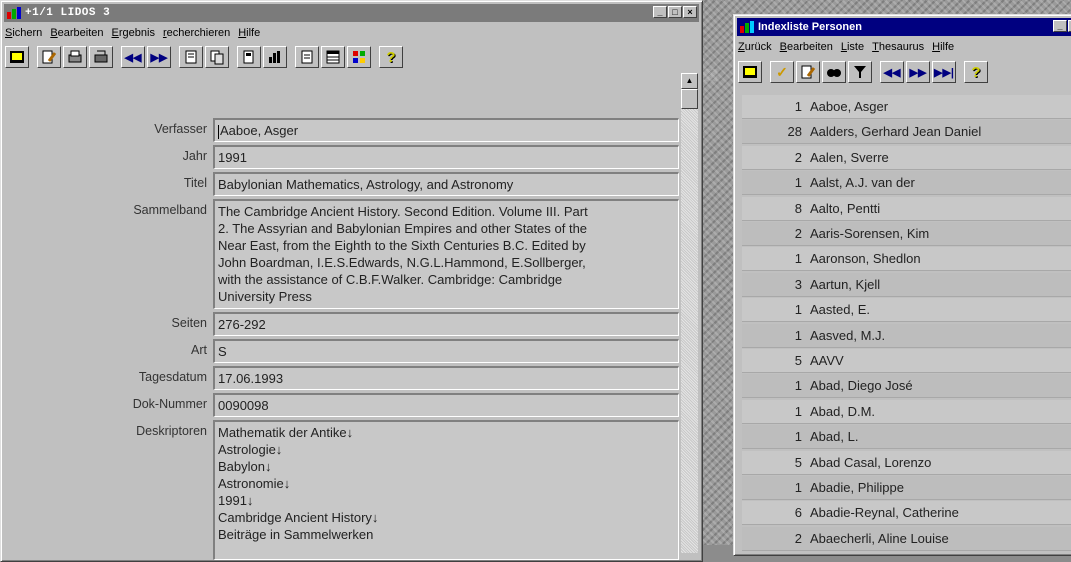 The image size is (1071, 562). I want to click on index-list-item: 6 Abadie-Reynal, Catherine, so click(906, 513).